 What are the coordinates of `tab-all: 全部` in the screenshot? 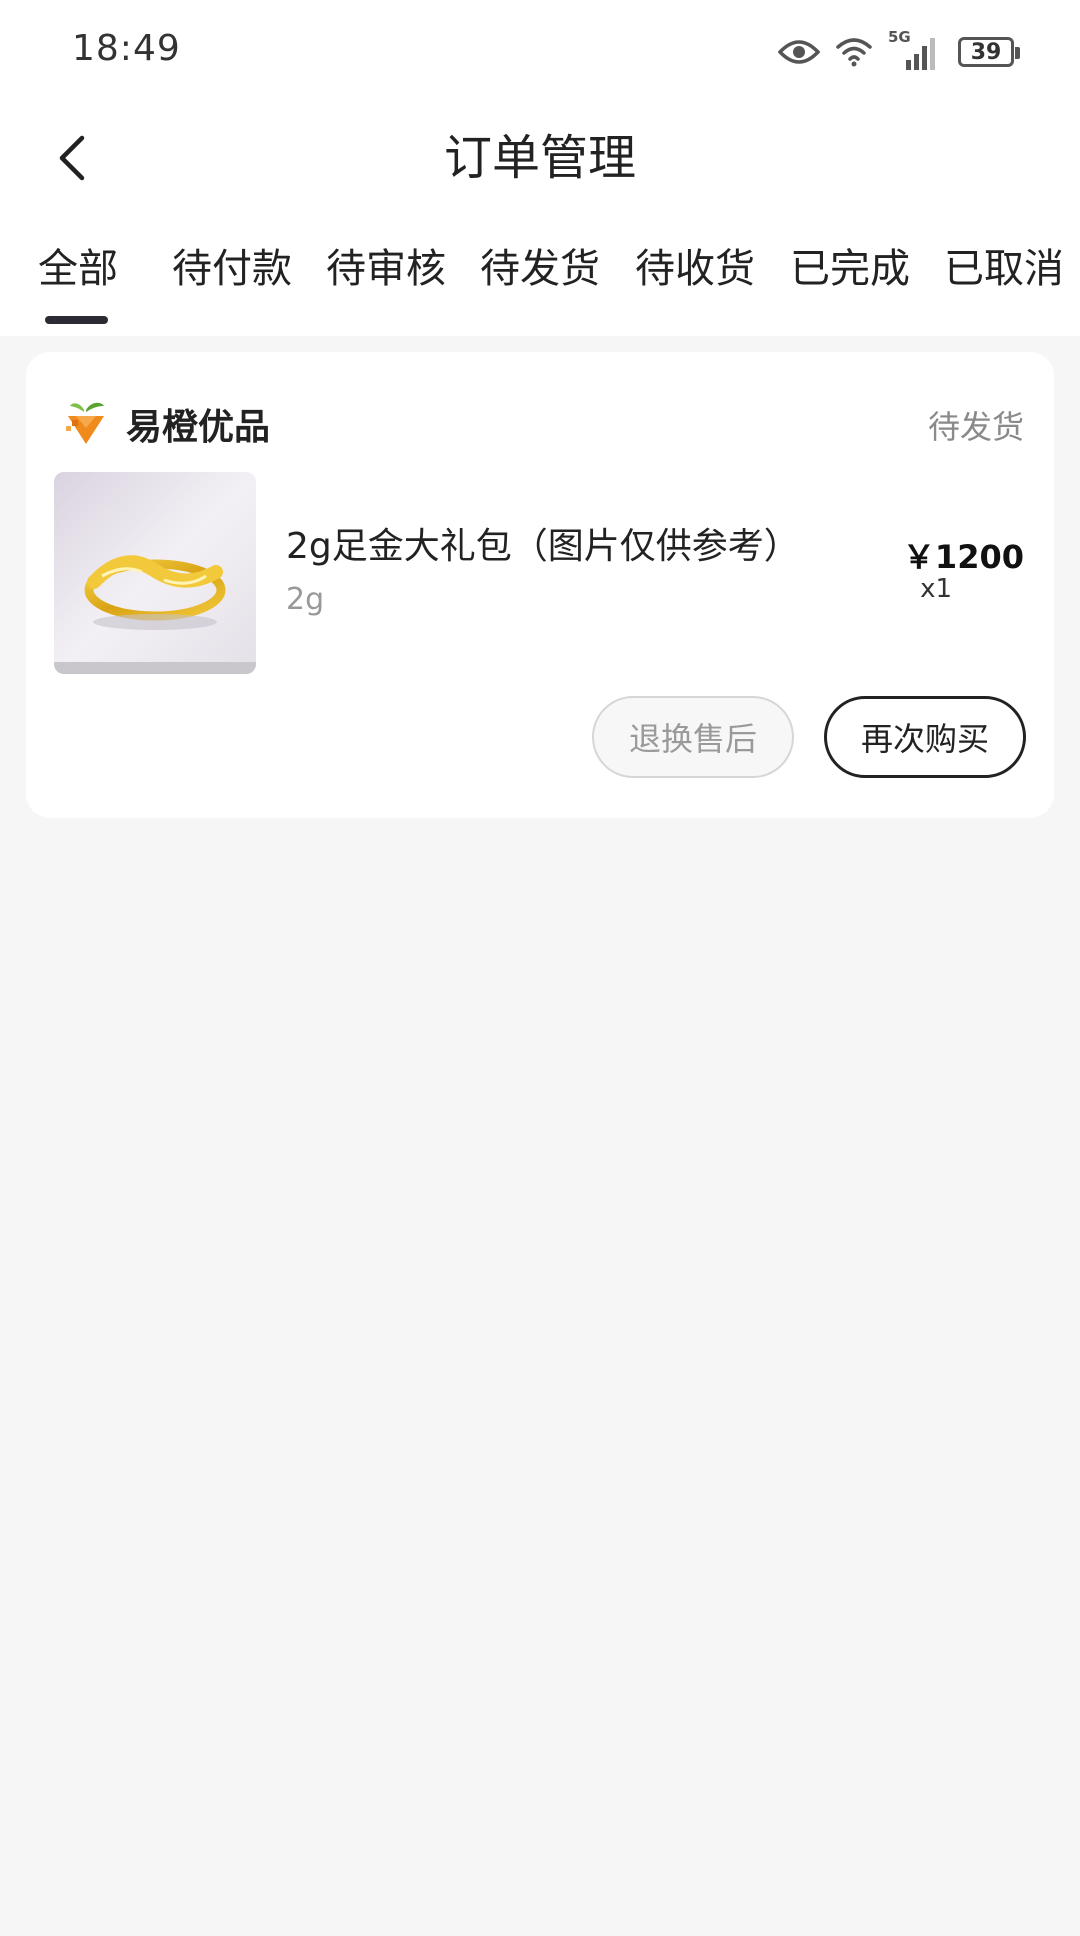 It's located at (78, 265).